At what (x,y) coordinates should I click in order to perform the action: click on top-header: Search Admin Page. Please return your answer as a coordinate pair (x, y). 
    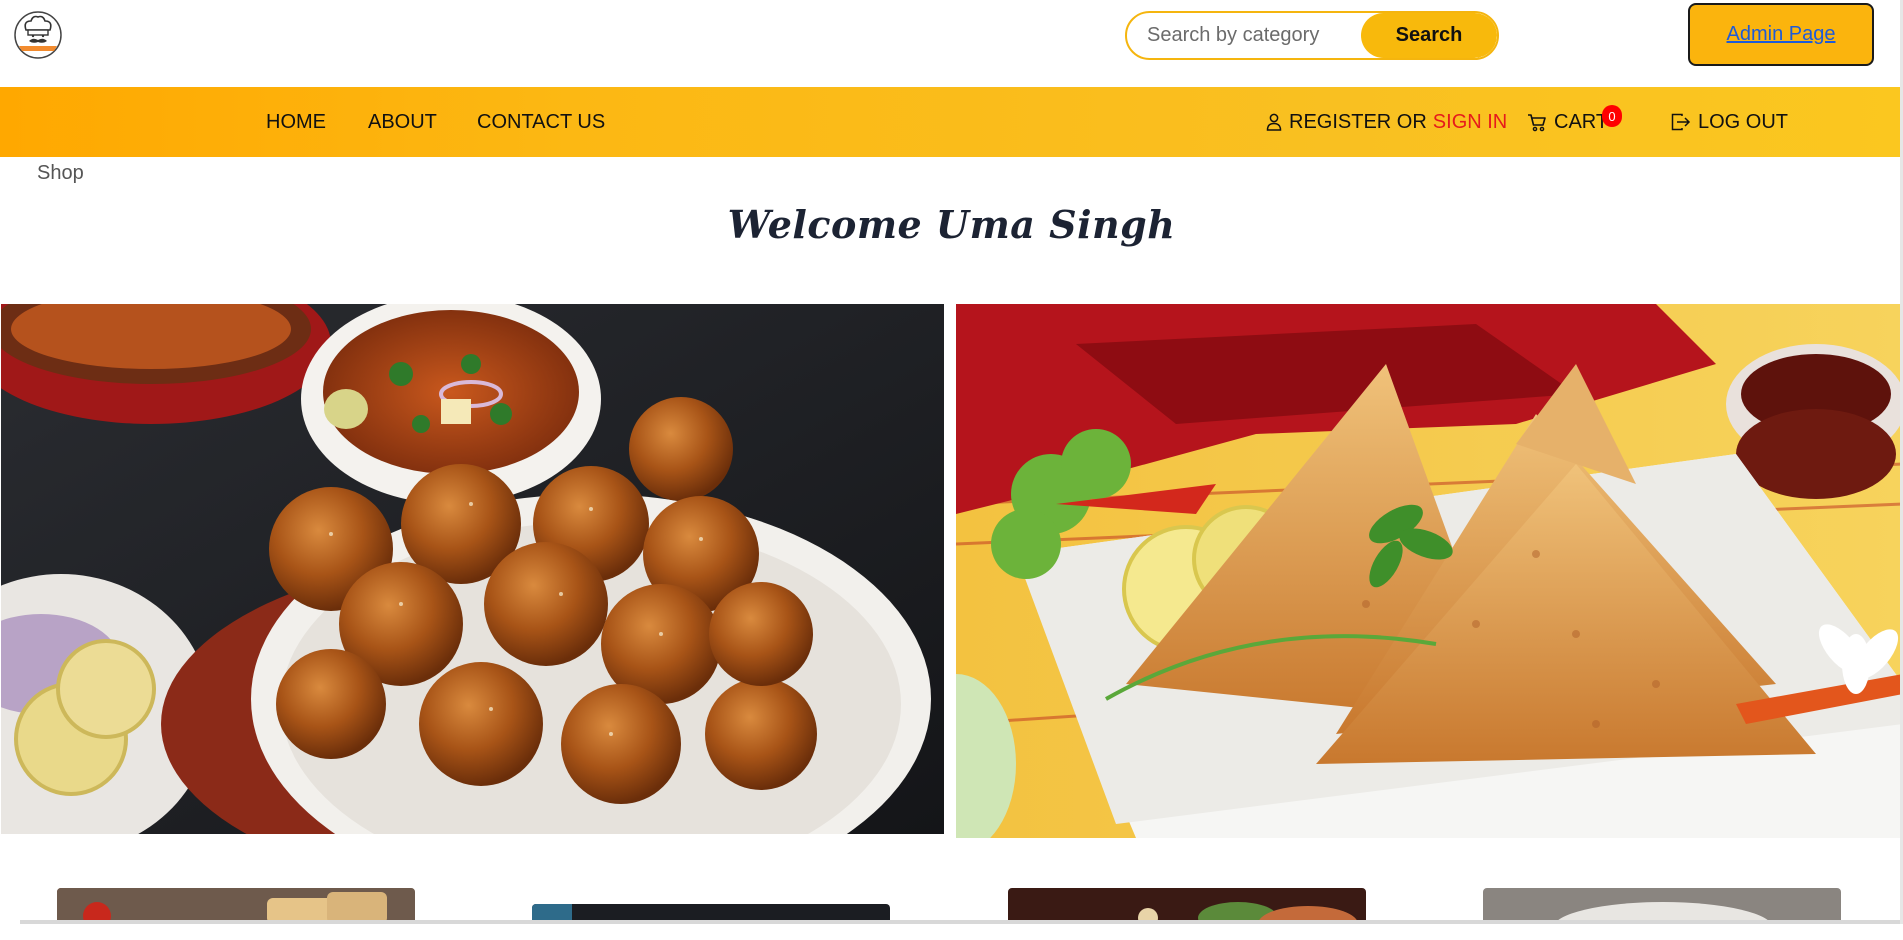
    Looking at the image, I should click on (951, 43).